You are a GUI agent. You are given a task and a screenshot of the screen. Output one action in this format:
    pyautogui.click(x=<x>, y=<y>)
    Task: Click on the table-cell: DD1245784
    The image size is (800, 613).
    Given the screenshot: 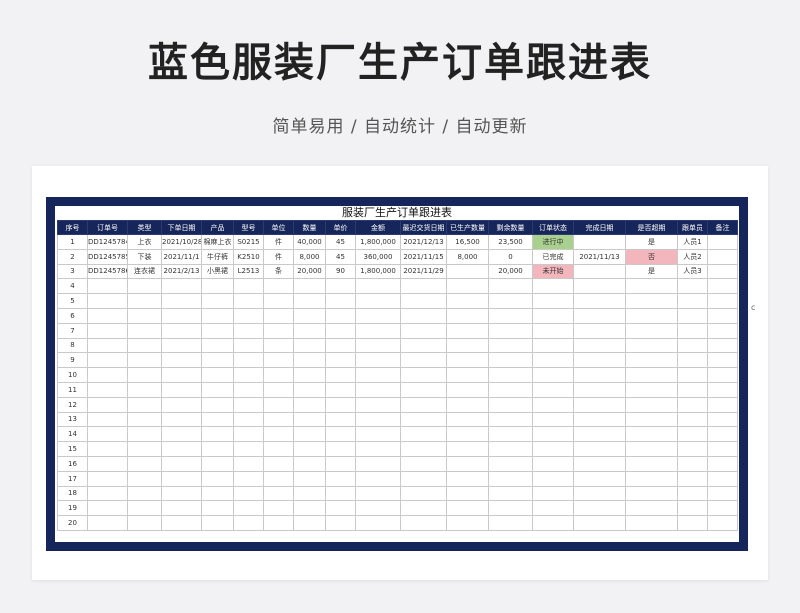 What is the action you would take?
    pyautogui.click(x=107, y=242)
    